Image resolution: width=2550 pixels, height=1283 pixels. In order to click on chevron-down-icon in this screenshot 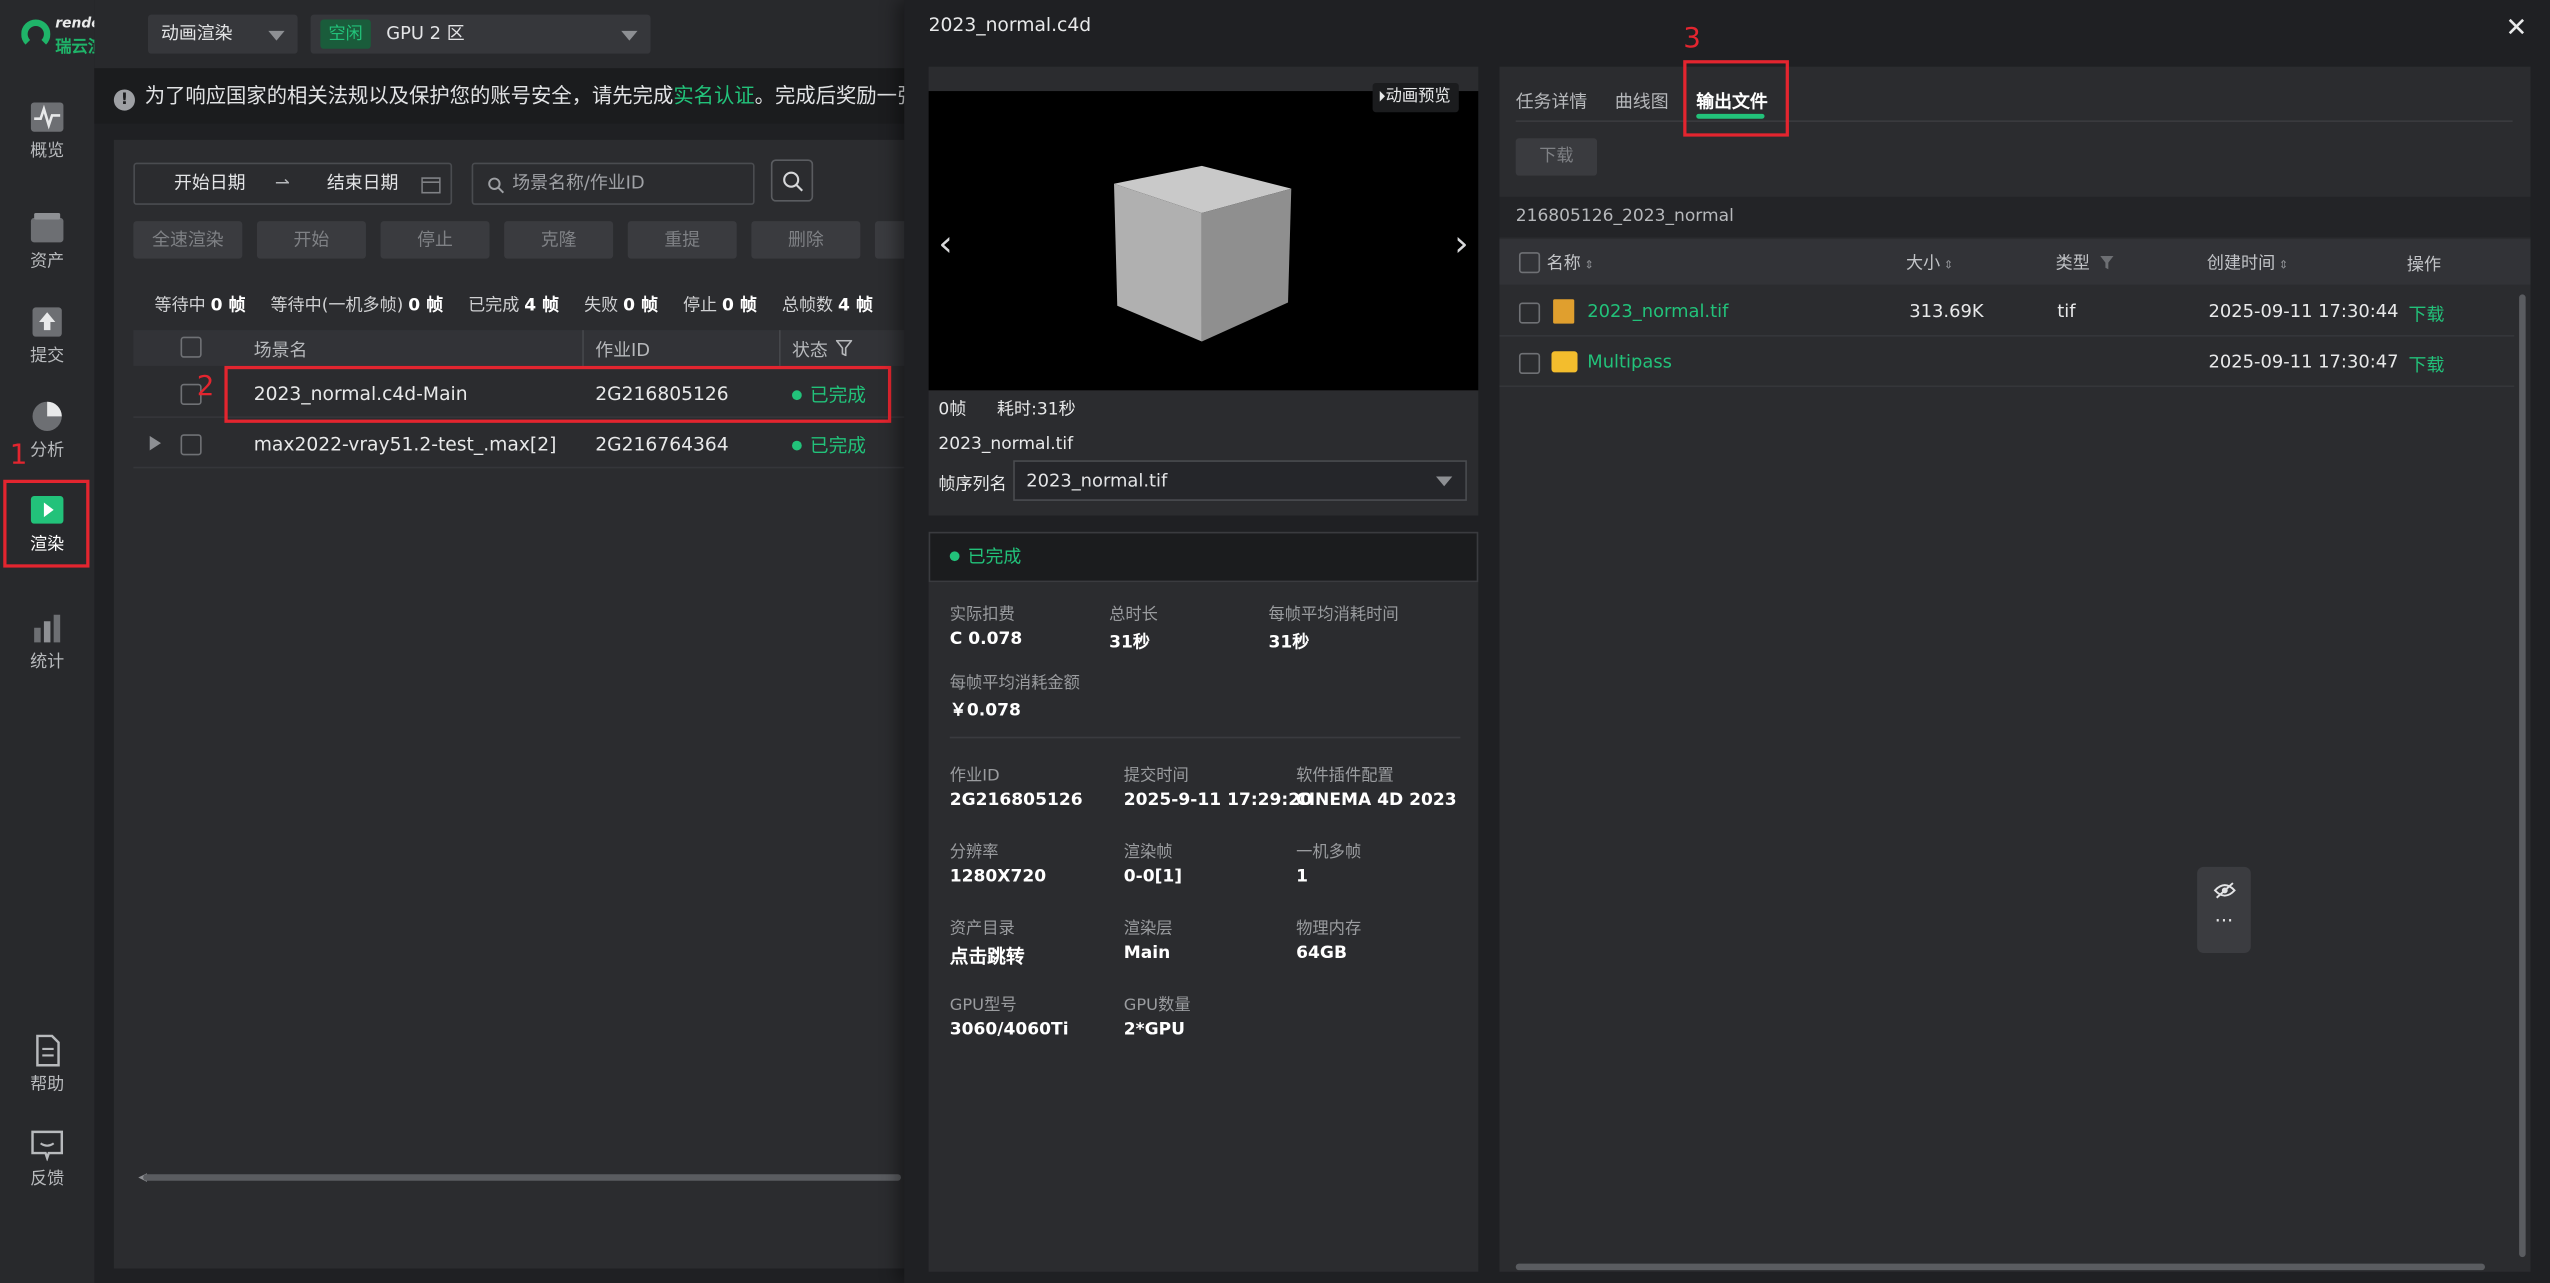, I will do `click(276, 35)`.